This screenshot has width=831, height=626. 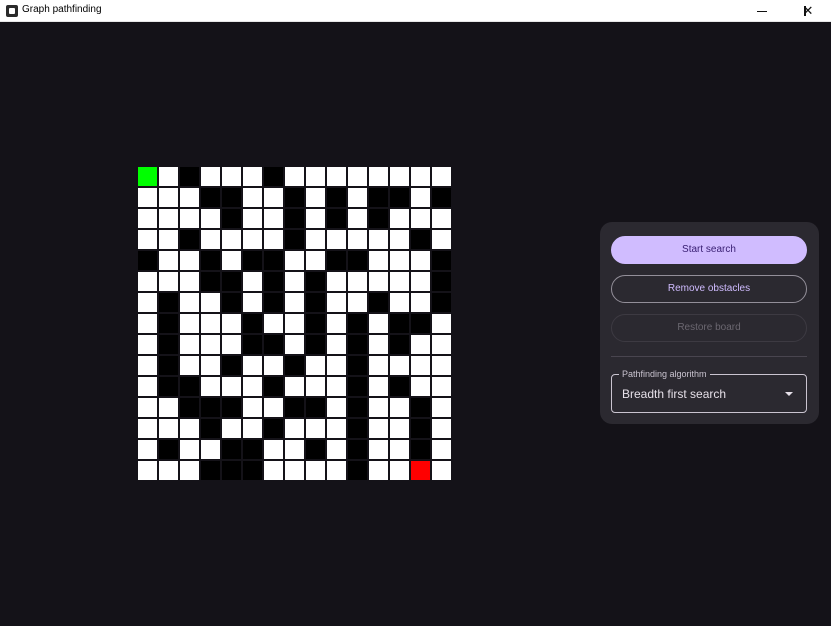 I want to click on start-search-button: Start search, so click(x=709, y=250).